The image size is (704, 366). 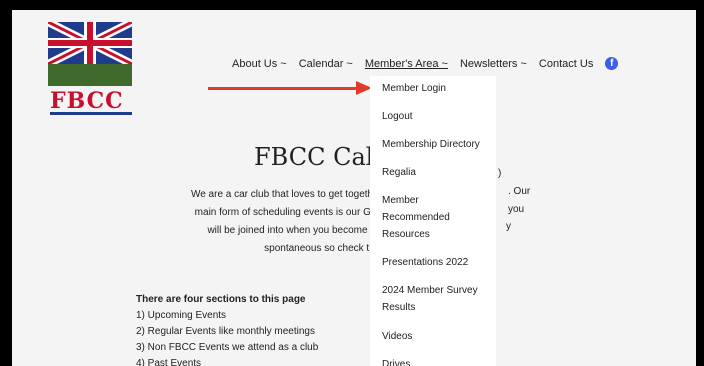 What do you see at coordinates (508, 226) in the screenshot?
I see `intro-fragment: y` at bounding box center [508, 226].